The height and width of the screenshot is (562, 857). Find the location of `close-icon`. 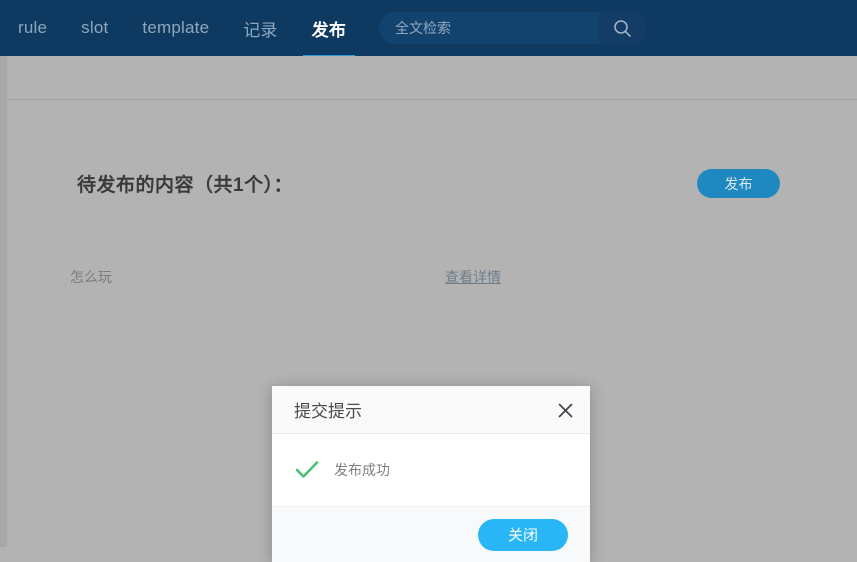

close-icon is located at coordinates (565, 410).